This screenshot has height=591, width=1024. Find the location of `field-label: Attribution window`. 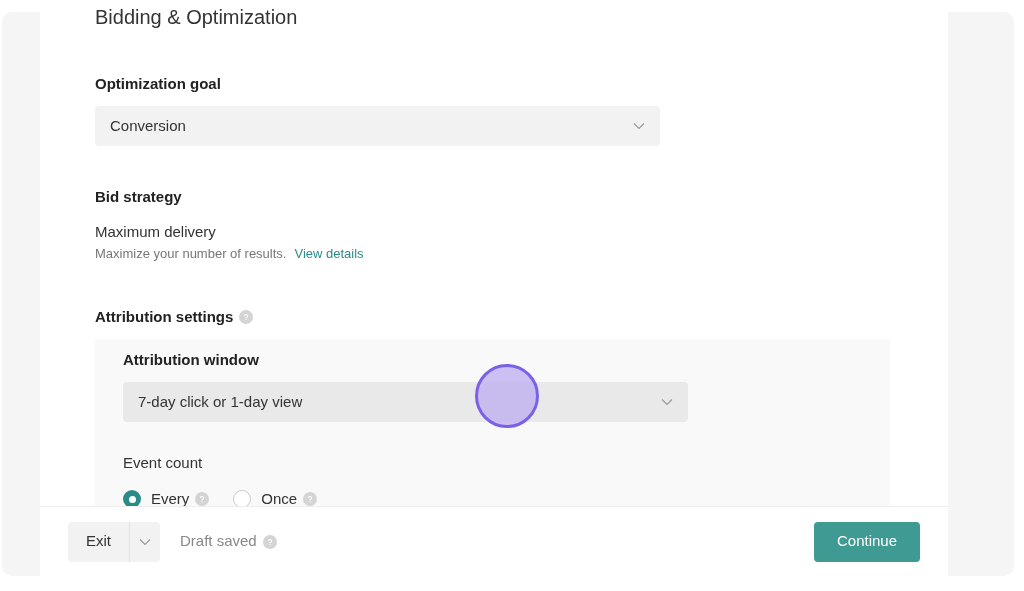

field-label: Attribution window is located at coordinates (191, 360).